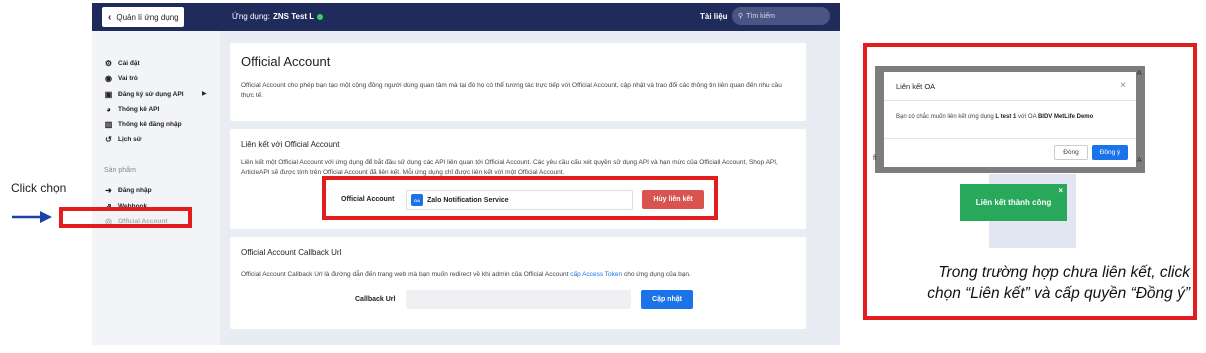 Image resolution: width=1206 pixels, height=353 pixels. Describe the element at coordinates (108, 78) in the screenshot. I see `user-icon: ◉` at that location.